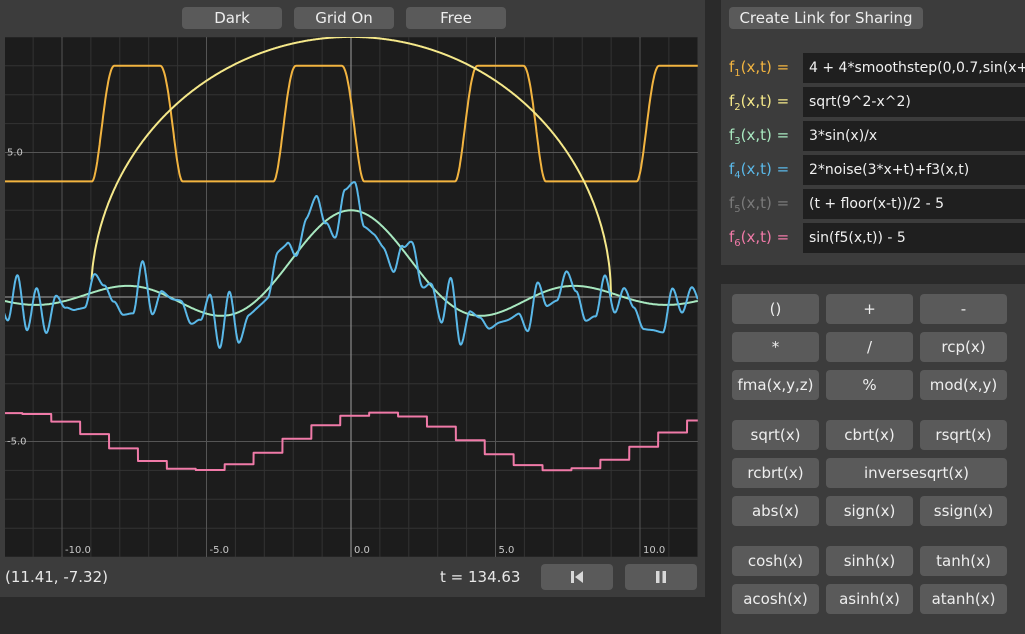  I want to click on function-label: f1(x,t) =, so click(759, 68).